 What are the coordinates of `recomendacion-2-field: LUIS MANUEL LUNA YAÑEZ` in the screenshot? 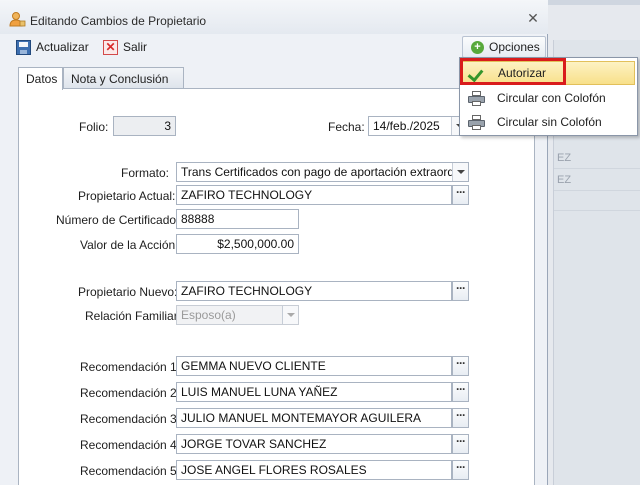 It's located at (314, 392).